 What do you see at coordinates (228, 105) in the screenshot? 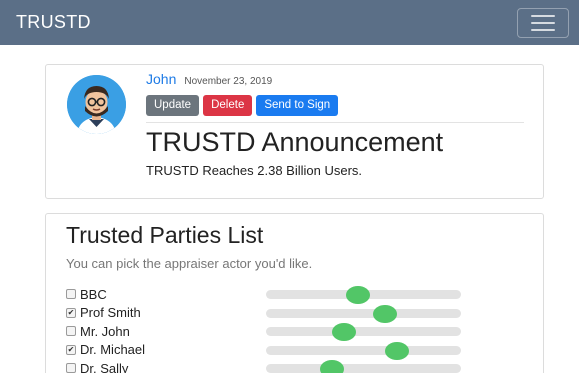
I see `delete-button: Delete` at bounding box center [228, 105].